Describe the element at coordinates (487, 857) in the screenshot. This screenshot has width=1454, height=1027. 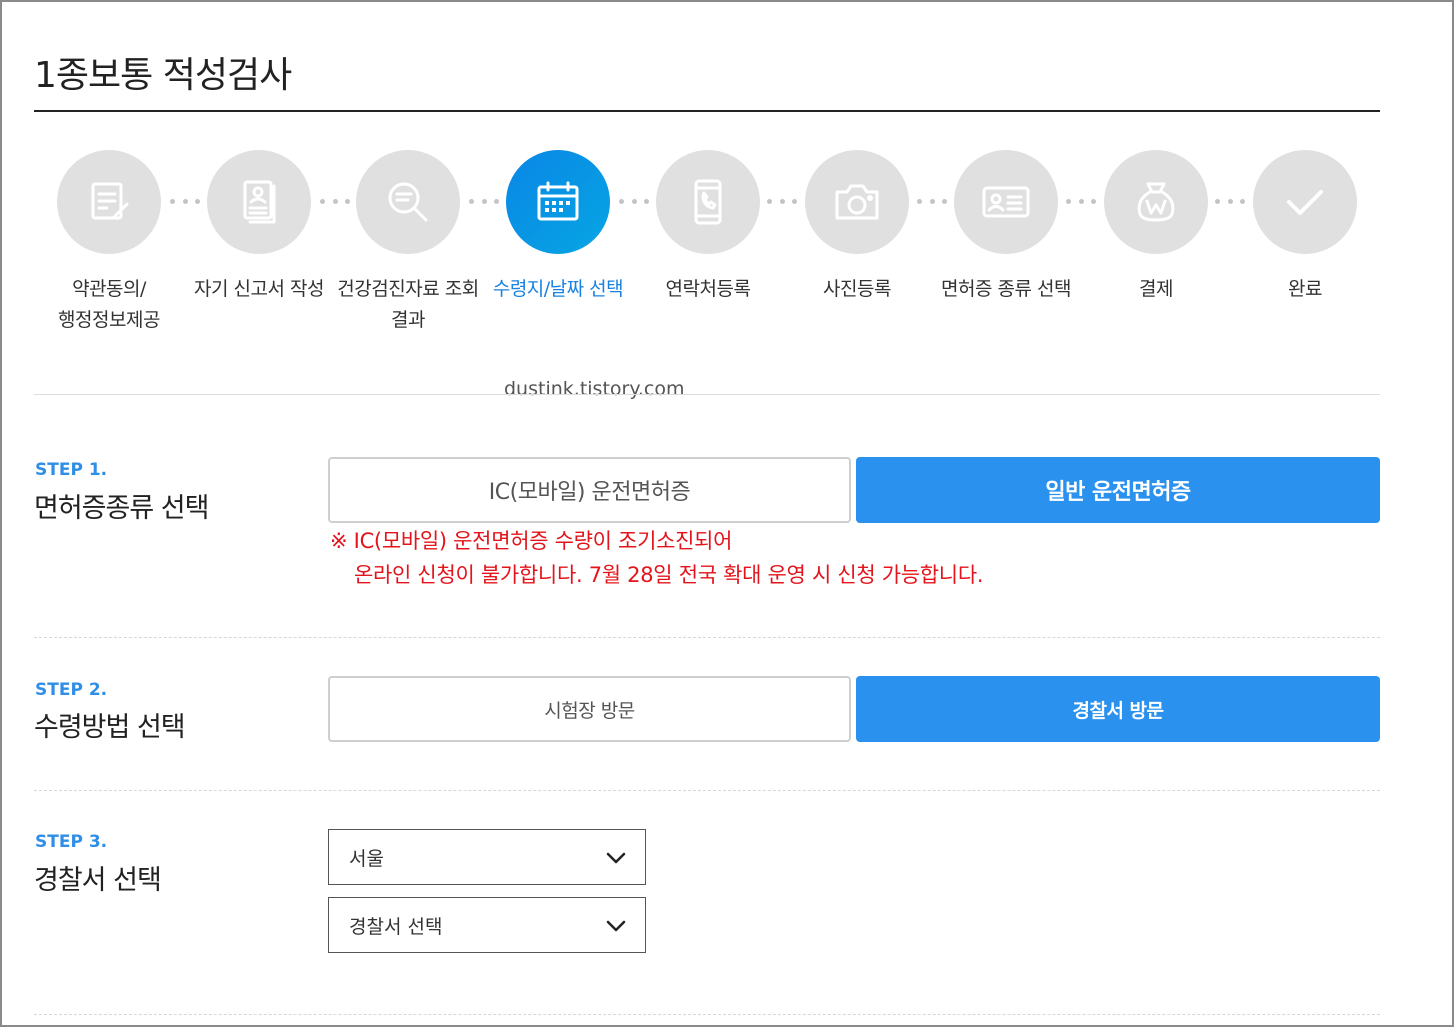
I see `region-select: 서울` at that location.